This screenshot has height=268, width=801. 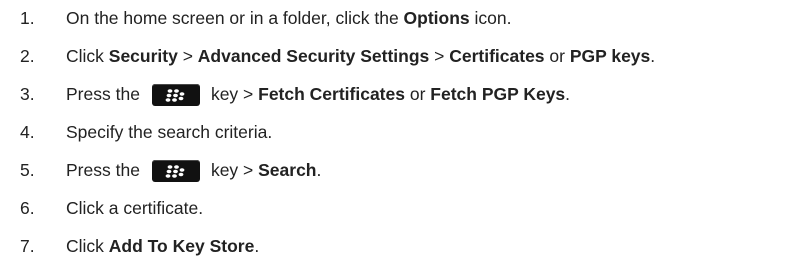 I want to click on ui-term-pgp-keys: PGP keys, so click(x=610, y=56).